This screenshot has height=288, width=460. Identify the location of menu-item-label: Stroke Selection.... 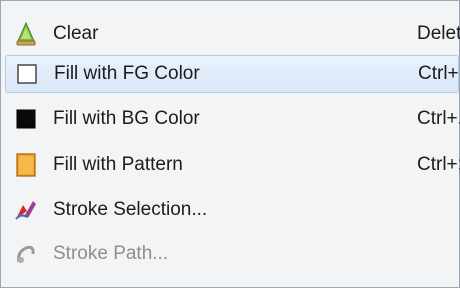
(130, 209).